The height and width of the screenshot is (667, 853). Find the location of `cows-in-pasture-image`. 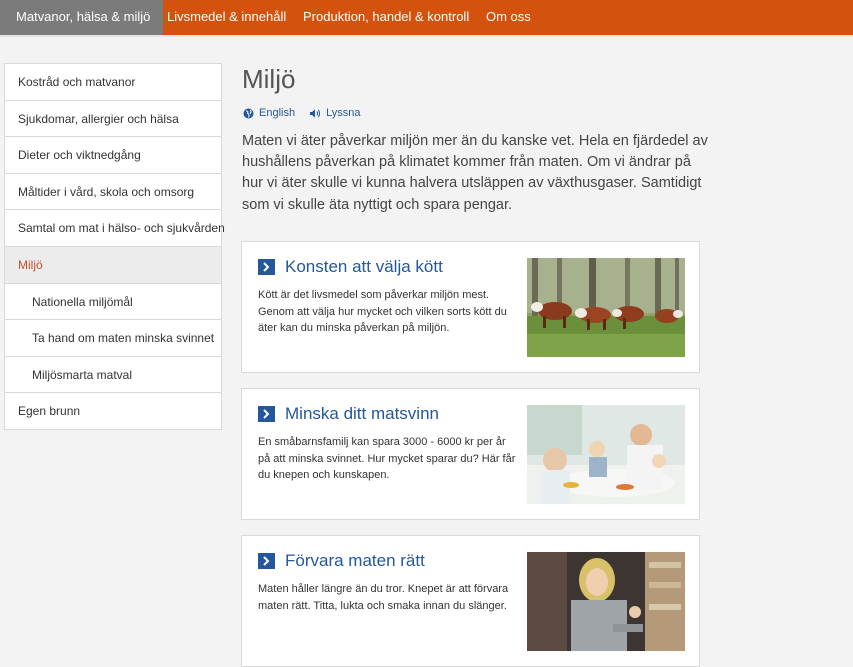

cows-in-pasture-image is located at coordinates (606, 307).